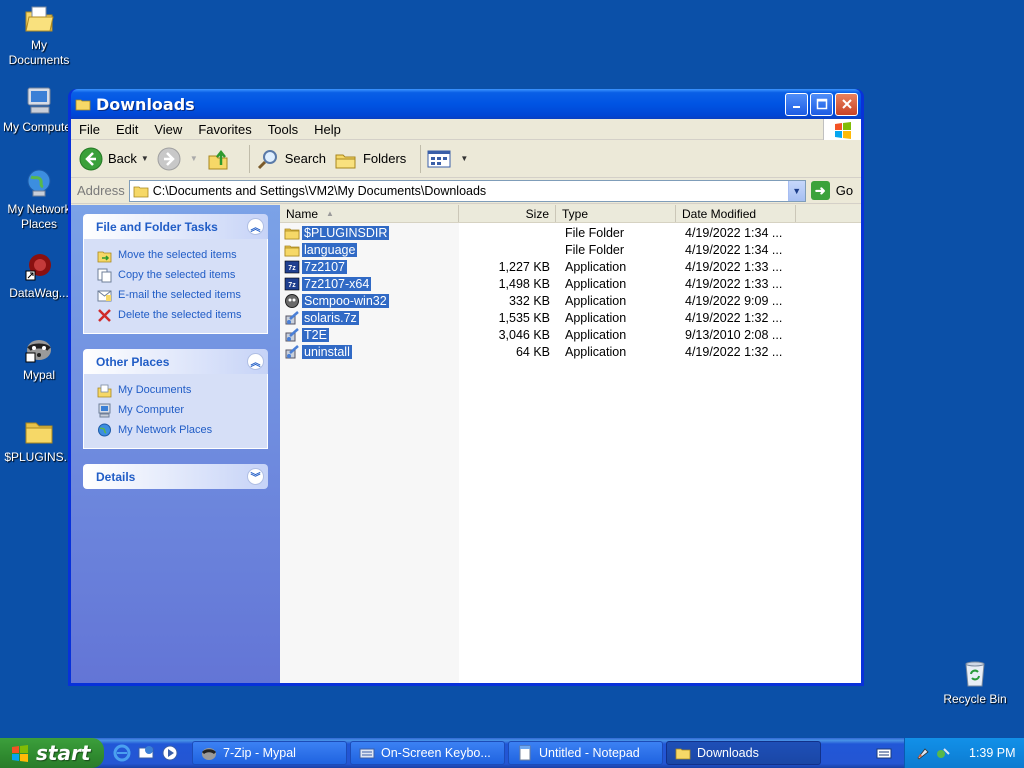 This screenshot has width=1024, height=768. I want to click on column-header-name: Name ▲, so click(369, 213).